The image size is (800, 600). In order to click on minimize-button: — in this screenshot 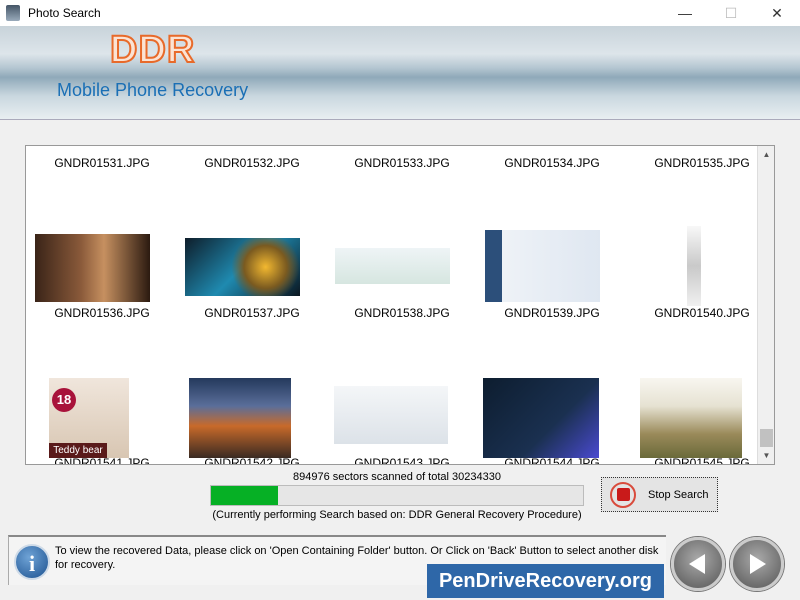, I will do `click(685, 13)`.